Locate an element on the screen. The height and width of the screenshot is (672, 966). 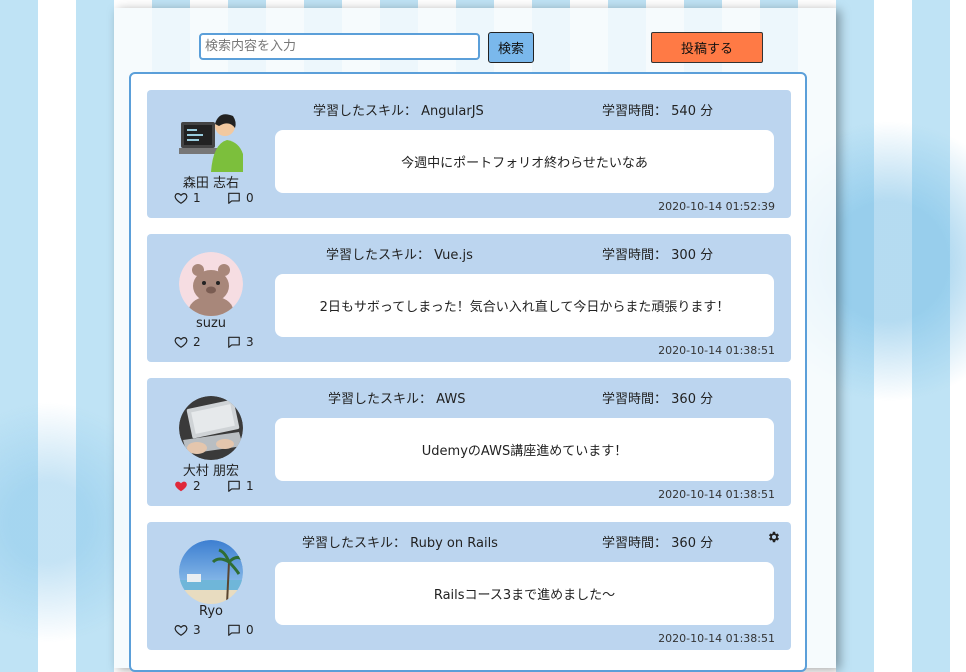
skill-line: 学習したスキル： Vue.js is located at coordinates (399, 253).